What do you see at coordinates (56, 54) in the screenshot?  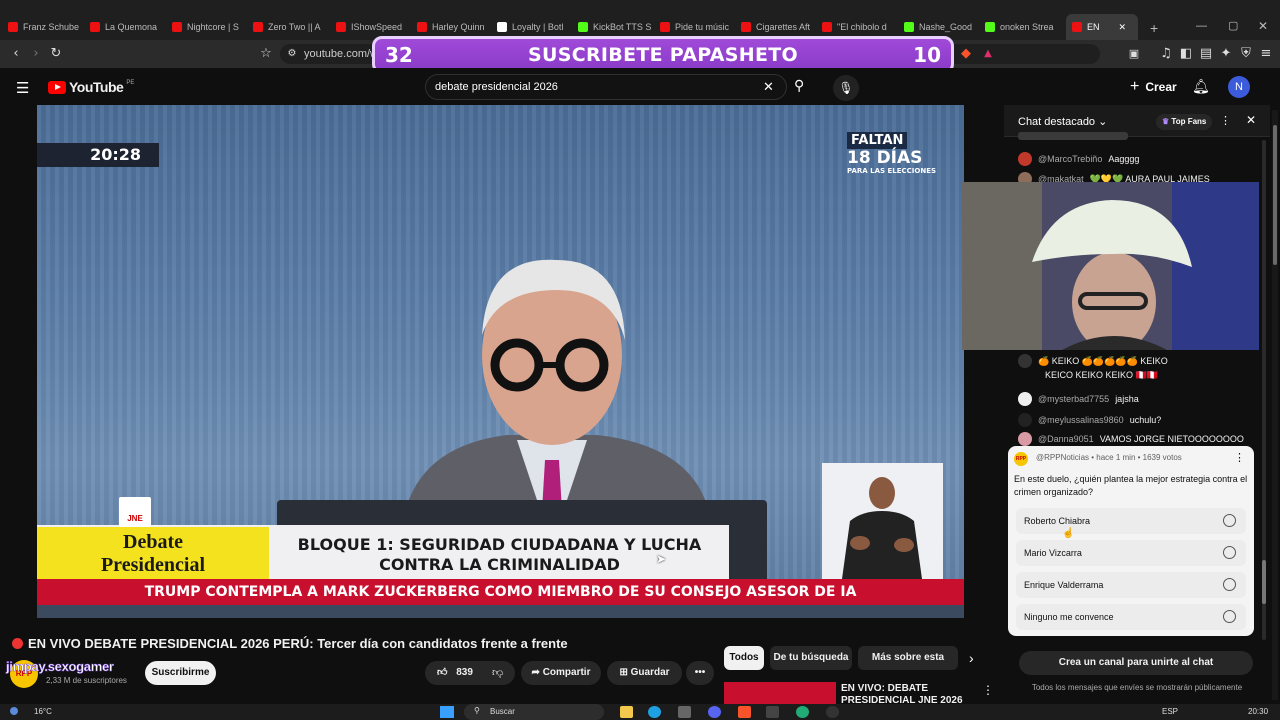 I see `reload-icon: ↻` at bounding box center [56, 54].